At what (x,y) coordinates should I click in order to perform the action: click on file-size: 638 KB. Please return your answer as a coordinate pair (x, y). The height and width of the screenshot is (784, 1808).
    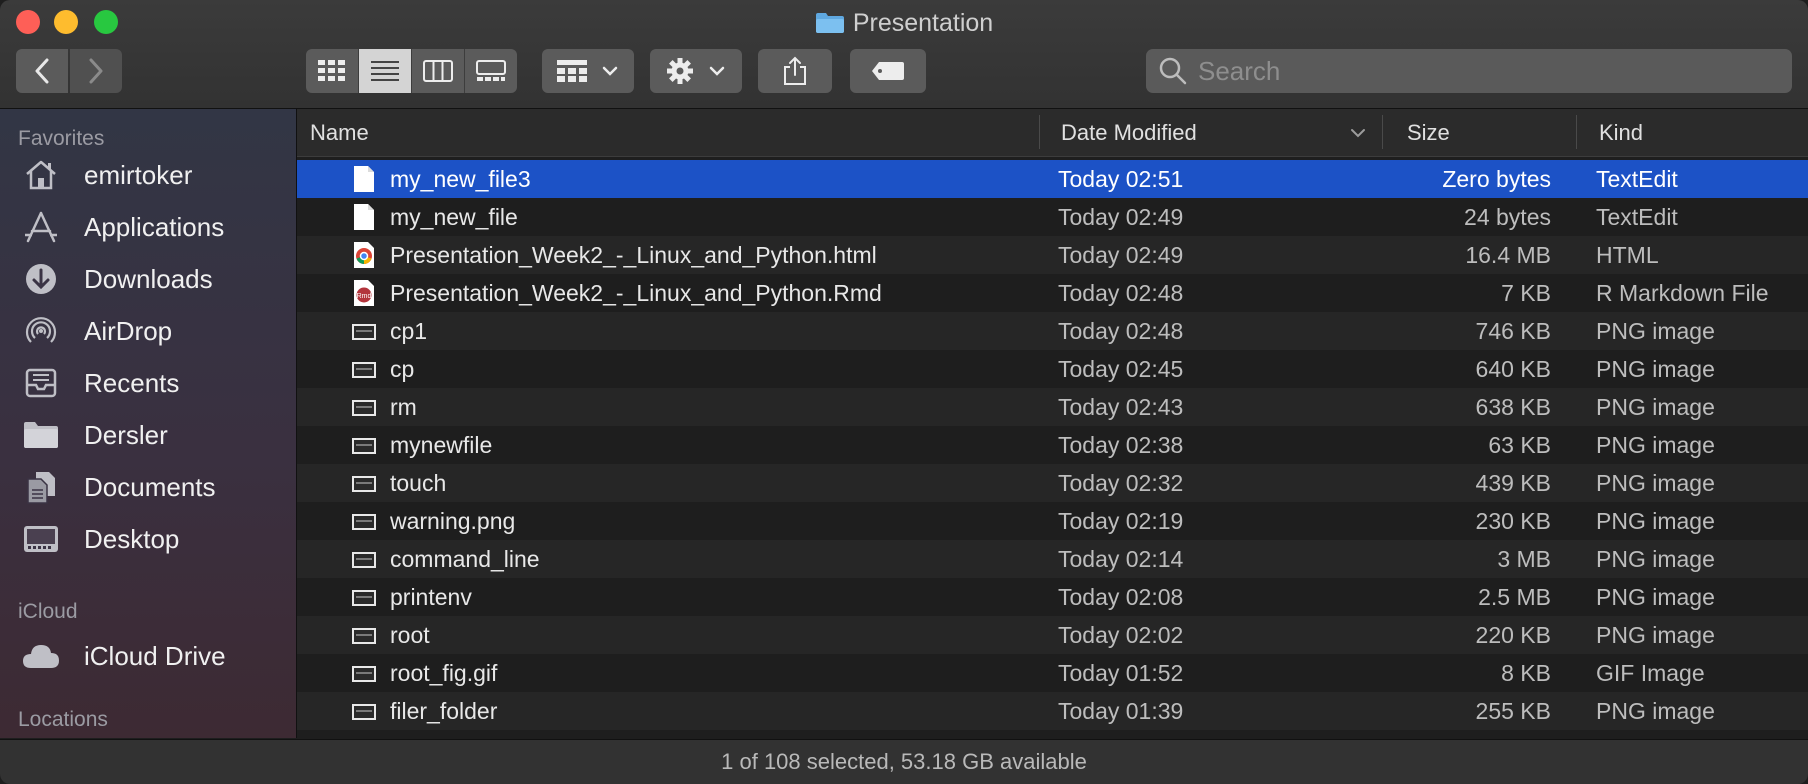
    Looking at the image, I should click on (1513, 407).